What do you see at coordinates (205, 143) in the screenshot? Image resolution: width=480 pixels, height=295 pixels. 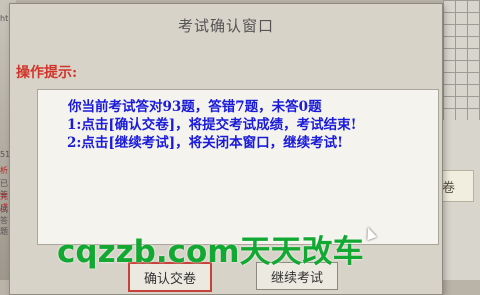 I see `instruction-continue: 2:点击[继续考试]，将关闭本窗口，继续考试!` at bounding box center [205, 143].